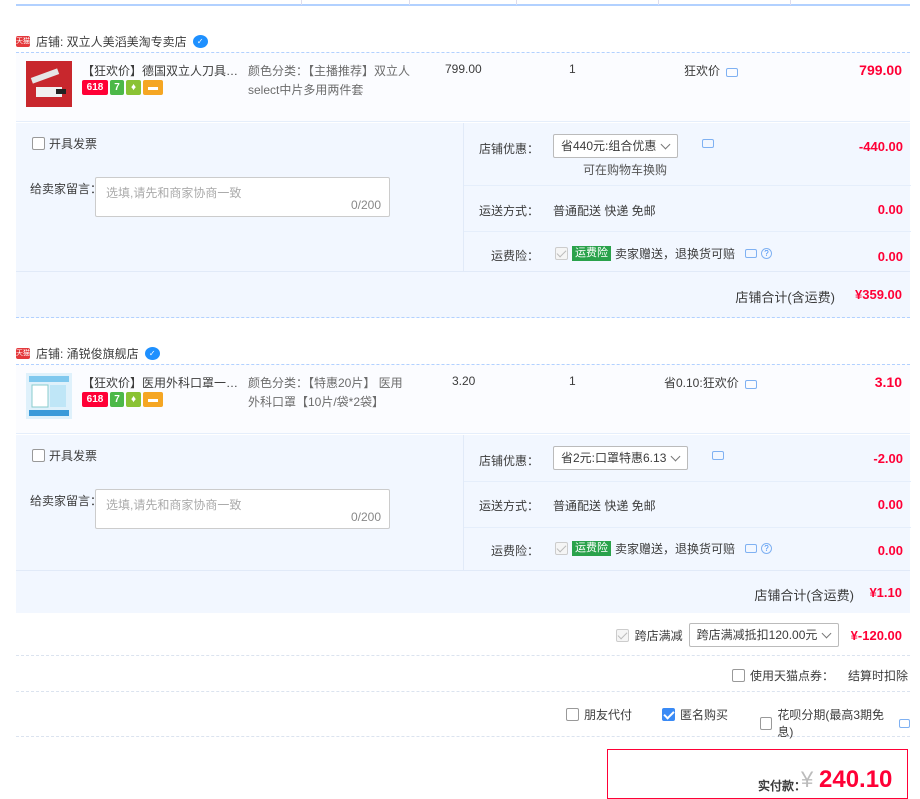  What do you see at coordinates (880, 70) in the screenshot?
I see `item-subtotal: 799.00` at bounding box center [880, 70].